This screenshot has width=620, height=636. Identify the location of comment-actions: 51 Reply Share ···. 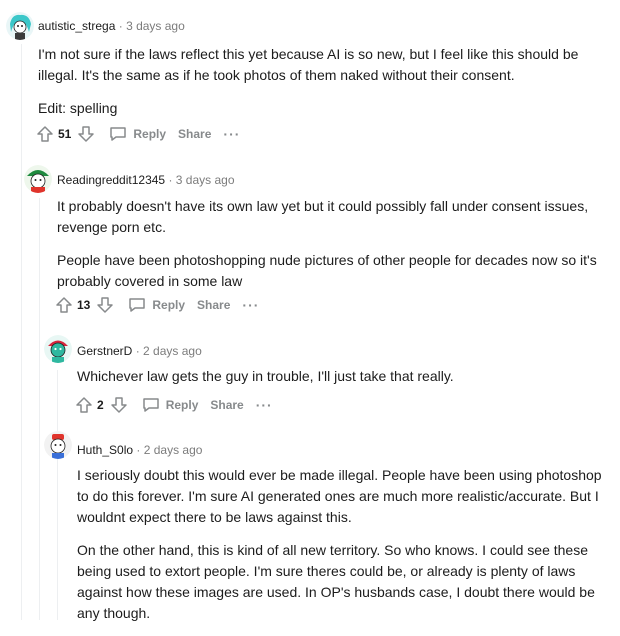
(138, 134).